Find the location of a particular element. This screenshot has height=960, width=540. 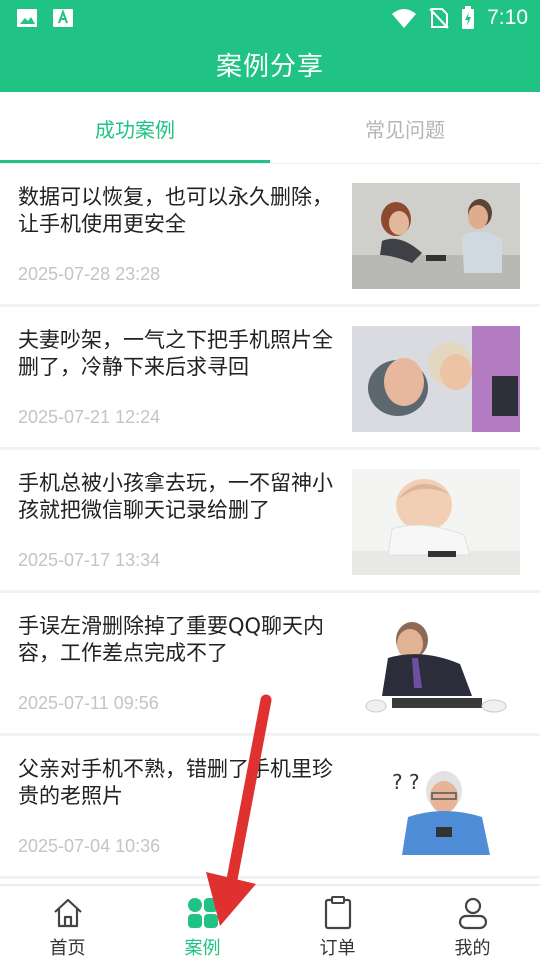

tab-bar: 成功案例 常见问题 is located at coordinates (270, 128).